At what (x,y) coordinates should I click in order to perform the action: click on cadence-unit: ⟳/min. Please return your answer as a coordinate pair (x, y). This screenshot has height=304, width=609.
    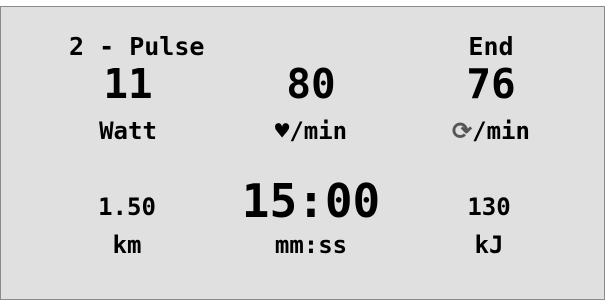
    Looking at the image, I should click on (491, 131).